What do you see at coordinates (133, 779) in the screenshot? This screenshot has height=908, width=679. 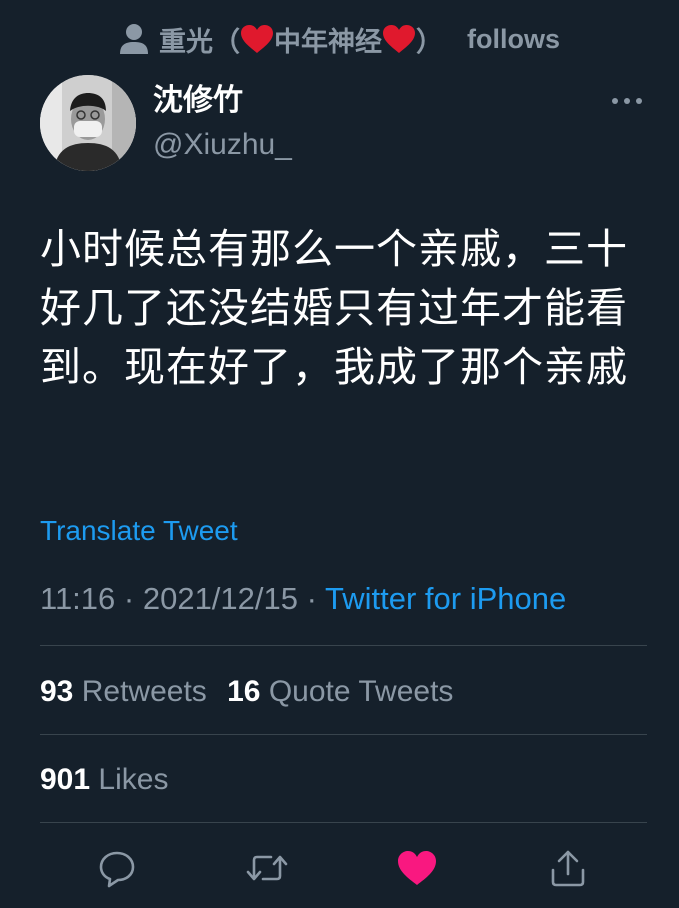 I see `likes-label: Likes` at bounding box center [133, 779].